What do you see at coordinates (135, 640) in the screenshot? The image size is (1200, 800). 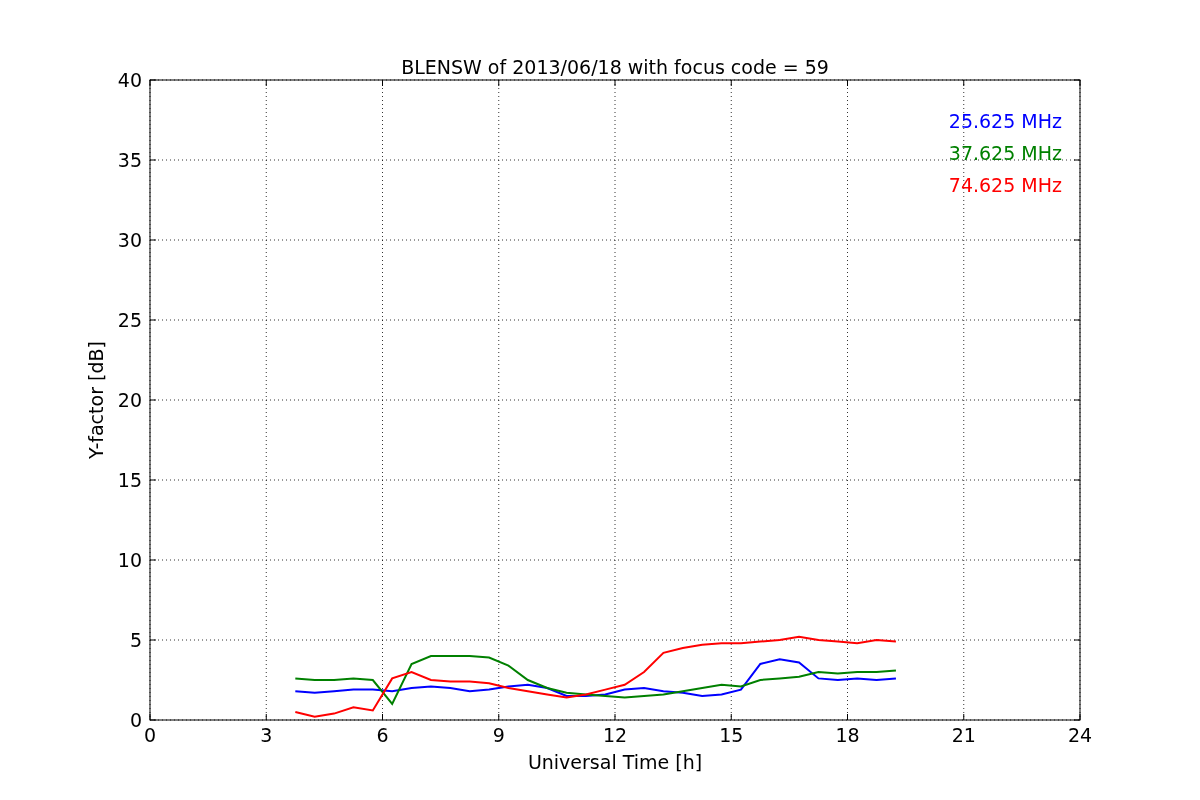 I see `tick-label: 5` at bounding box center [135, 640].